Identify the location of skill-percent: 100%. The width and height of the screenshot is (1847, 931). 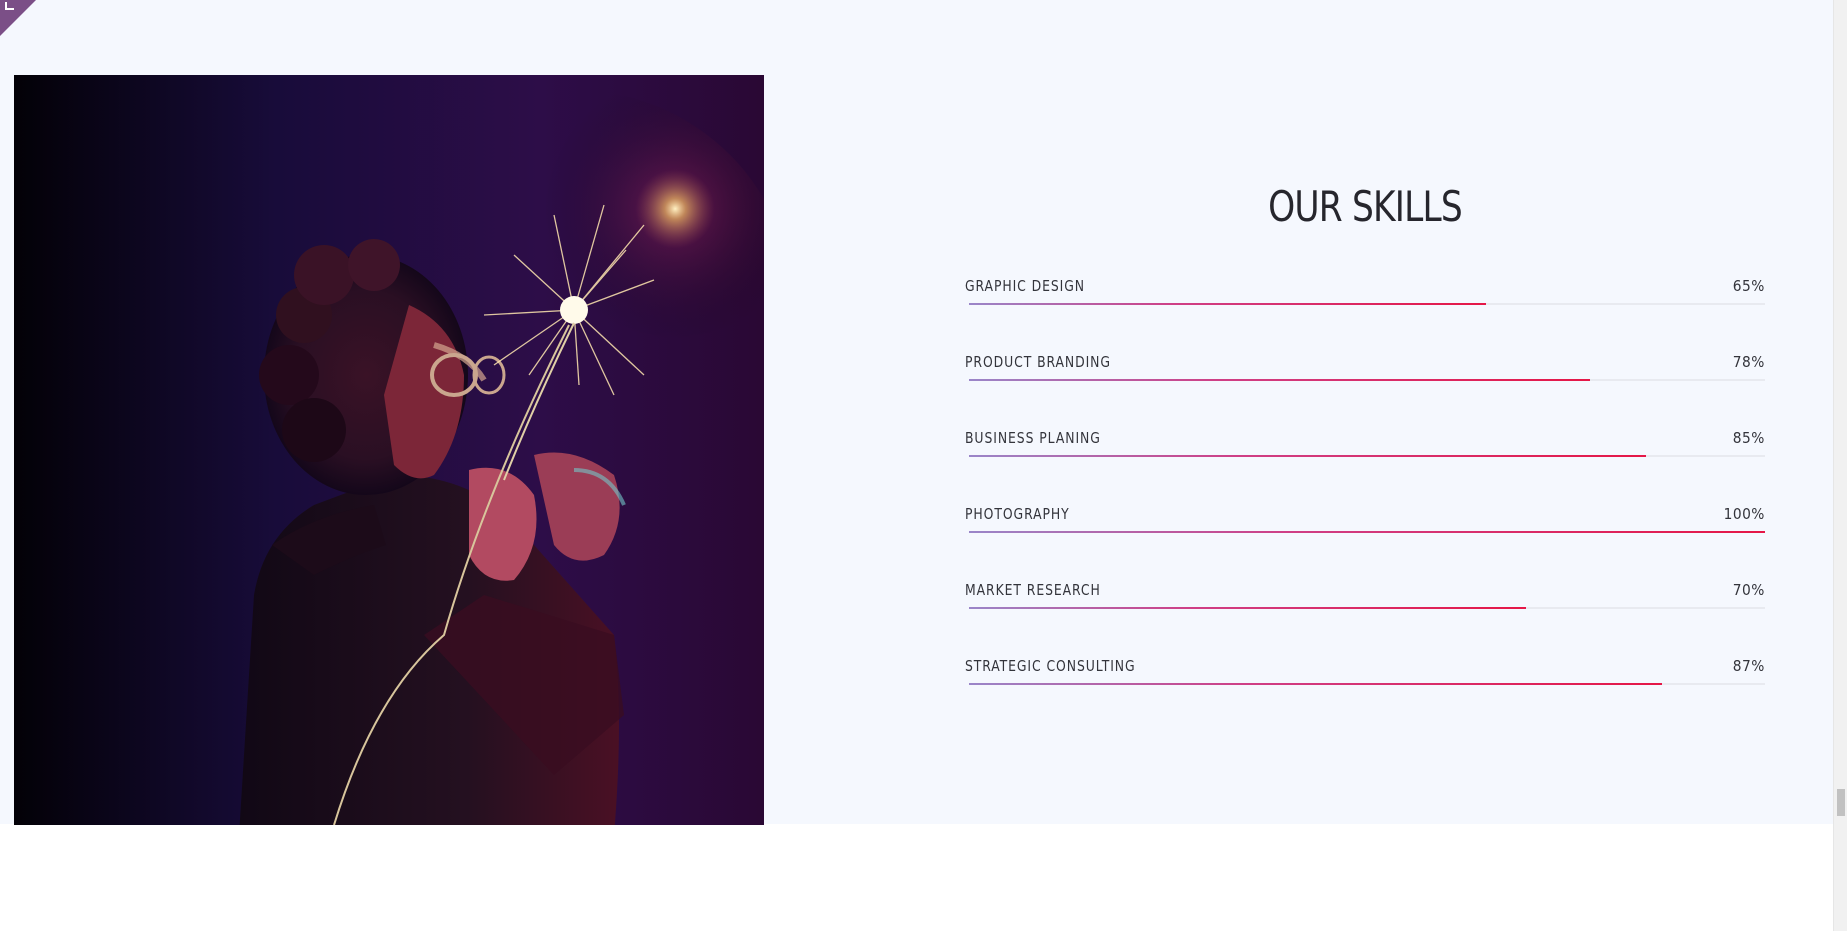
(1744, 514).